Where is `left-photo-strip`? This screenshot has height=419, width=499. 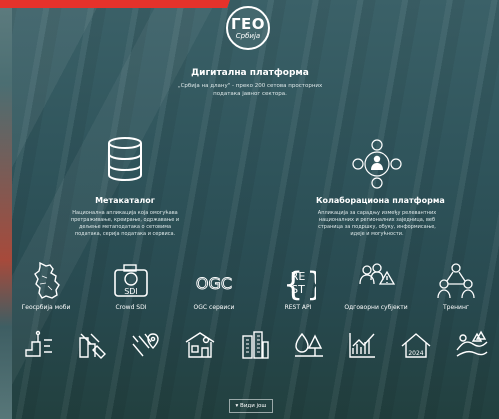
left-photo-strip is located at coordinates (6, 209).